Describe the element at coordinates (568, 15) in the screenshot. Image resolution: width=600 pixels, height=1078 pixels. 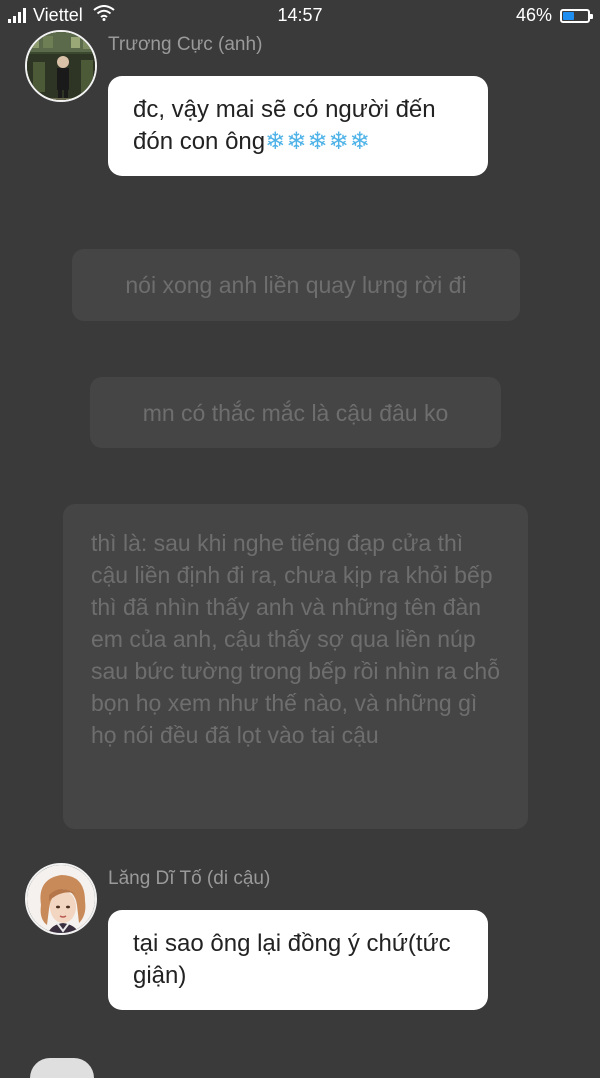
I see `battery-level-fill` at that location.